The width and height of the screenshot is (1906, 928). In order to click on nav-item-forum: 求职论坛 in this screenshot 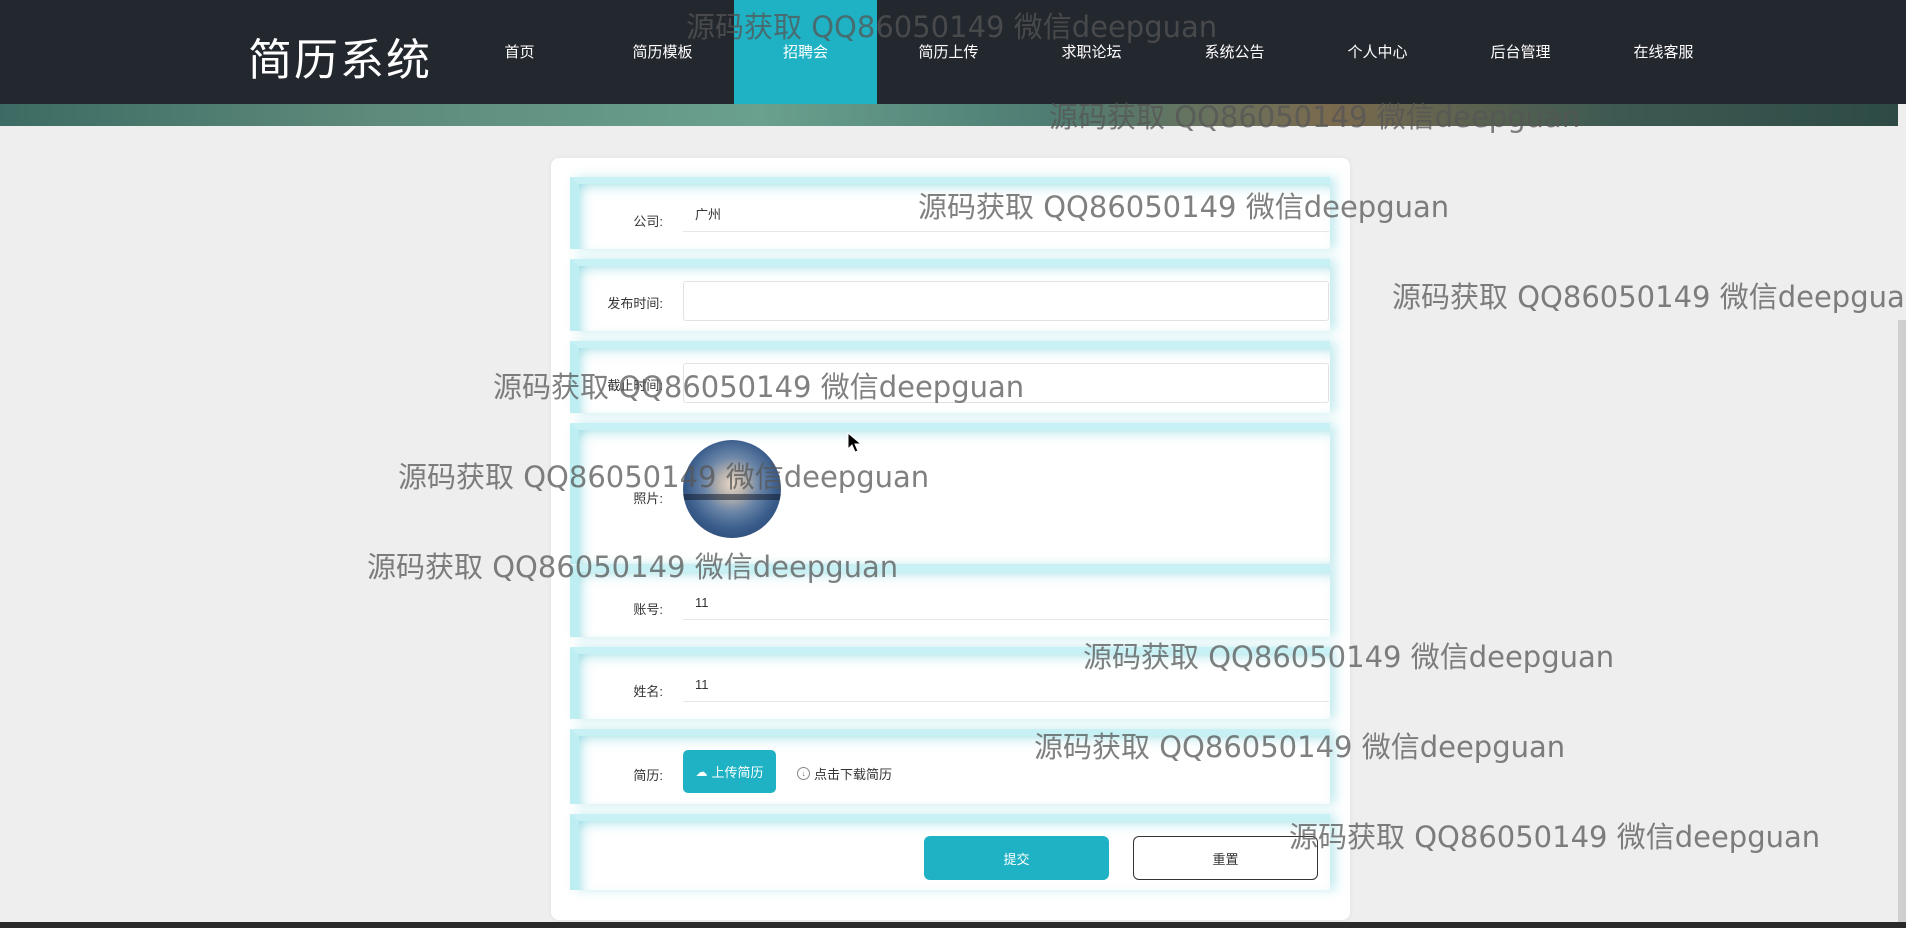, I will do `click(1091, 52)`.